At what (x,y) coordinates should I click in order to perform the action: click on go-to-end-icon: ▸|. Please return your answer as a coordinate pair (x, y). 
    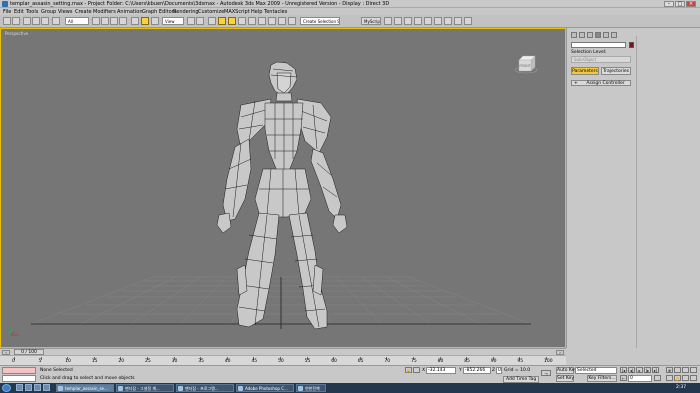
    Looking at the image, I should click on (655, 370).